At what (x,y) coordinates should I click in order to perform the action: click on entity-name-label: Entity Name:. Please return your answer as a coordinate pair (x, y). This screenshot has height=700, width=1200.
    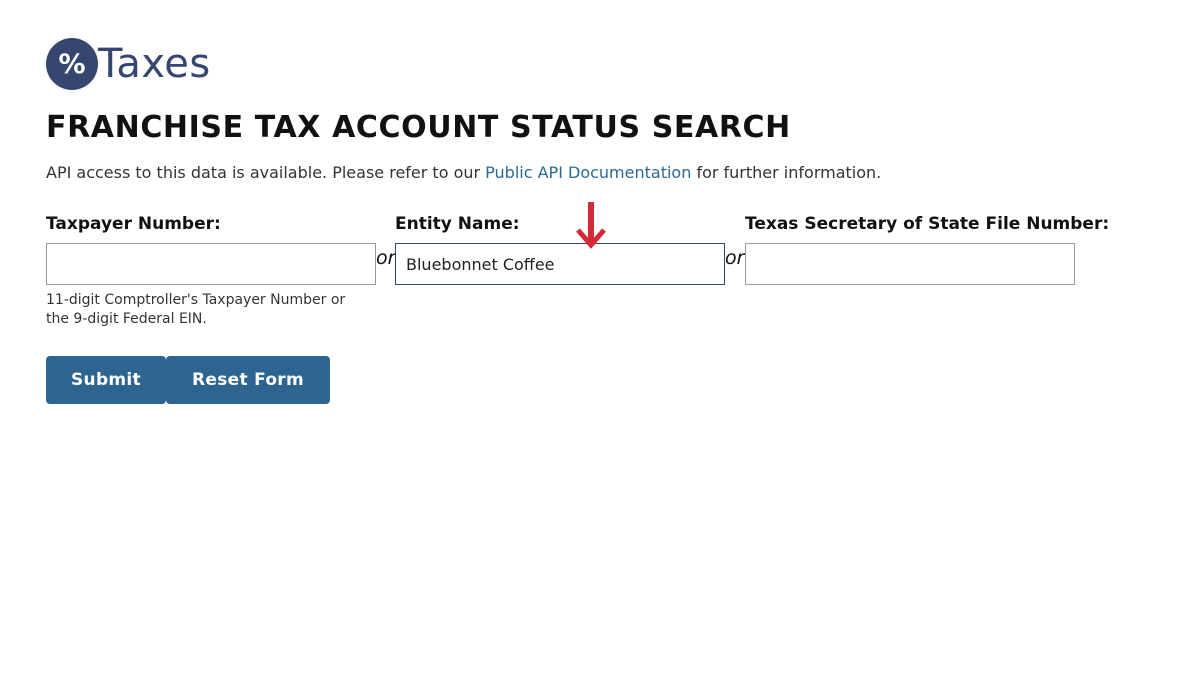
    Looking at the image, I should click on (457, 224).